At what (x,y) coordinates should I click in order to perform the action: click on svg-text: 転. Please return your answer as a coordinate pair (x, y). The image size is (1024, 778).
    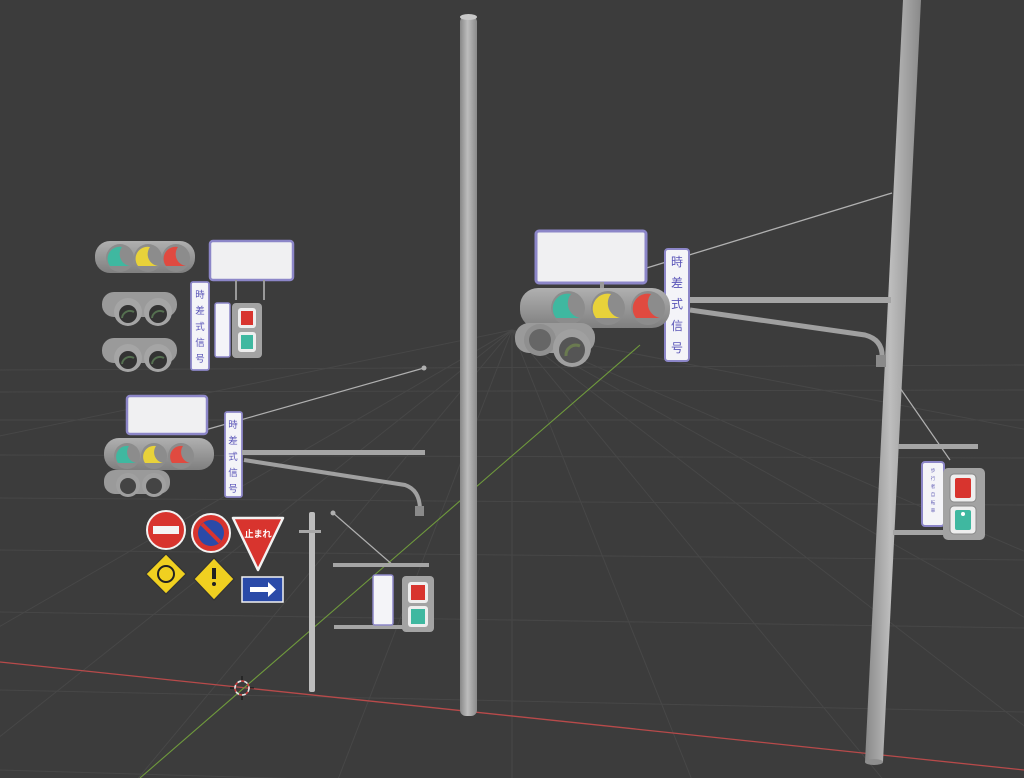
    Looking at the image, I should click on (933, 503).